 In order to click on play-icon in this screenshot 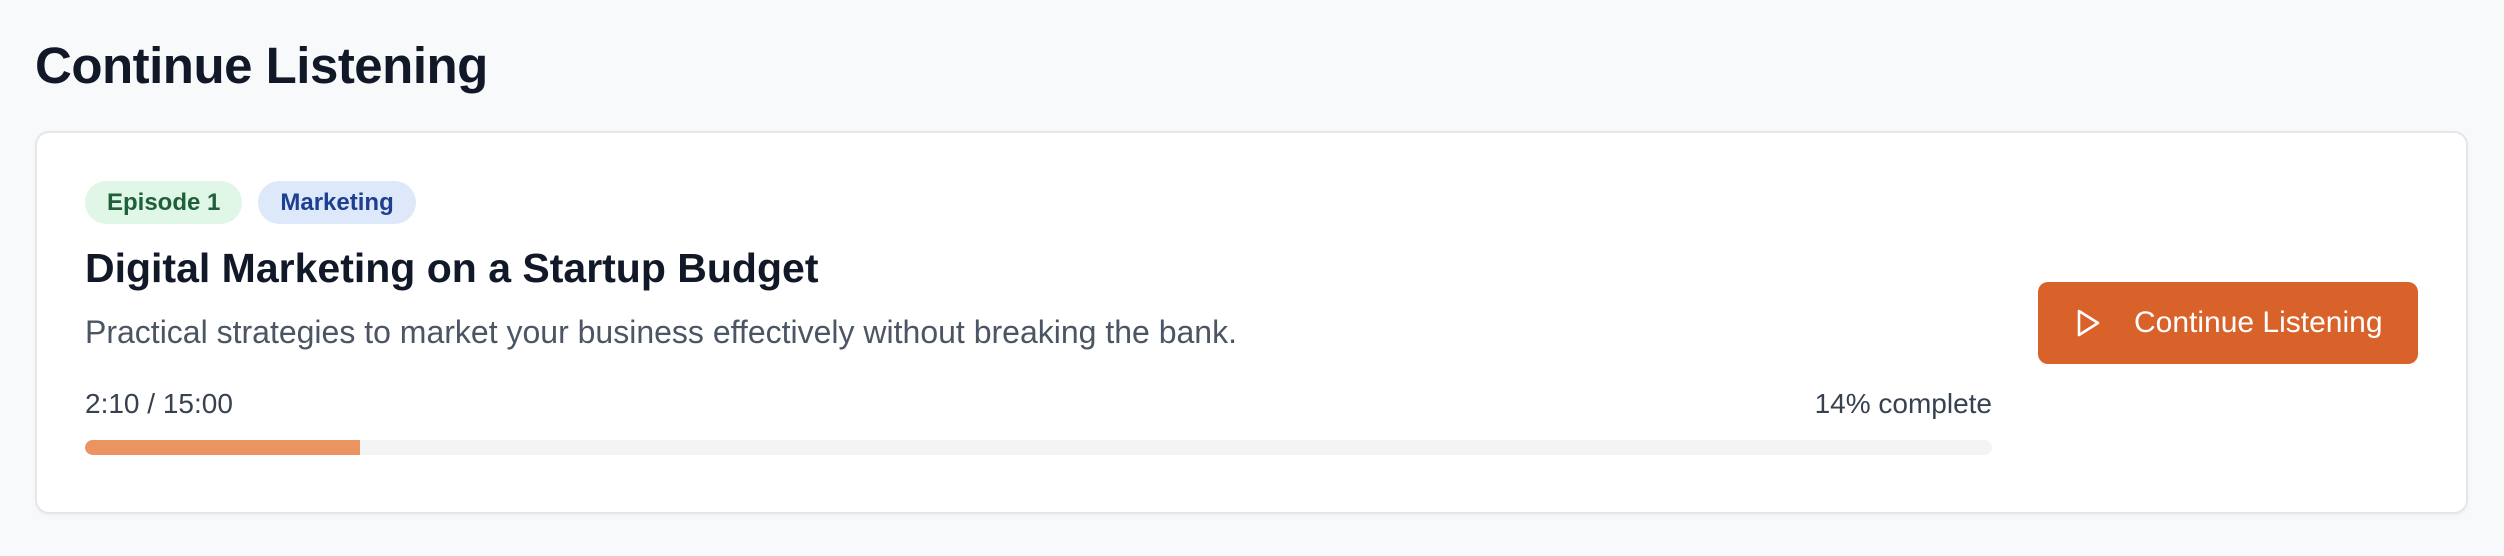, I will do `click(2088, 323)`.